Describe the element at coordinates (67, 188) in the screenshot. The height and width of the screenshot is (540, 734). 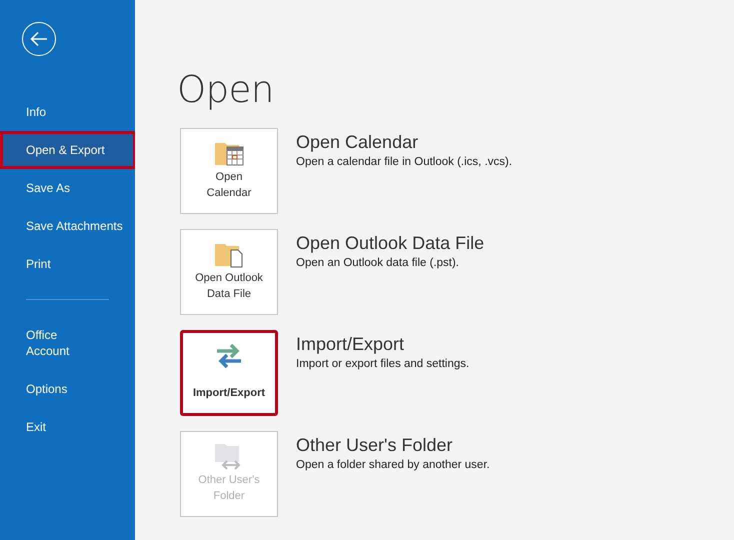
I see `sidebar-item: Save As` at that location.